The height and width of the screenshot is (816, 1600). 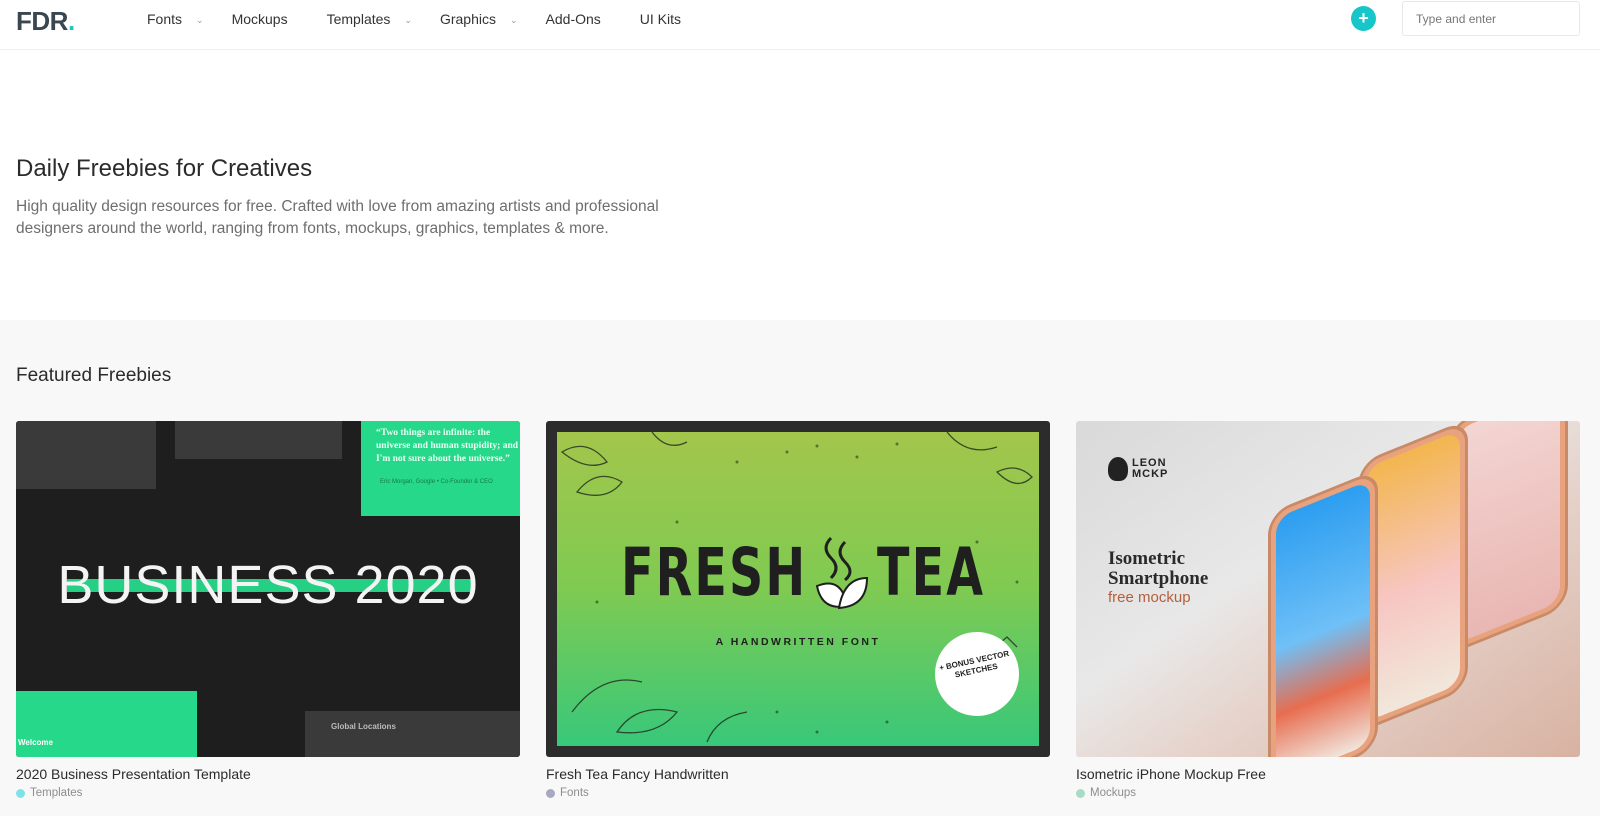 What do you see at coordinates (1118, 469) in the screenshot?
I see `lion-logo-icon` at bounding box center [1118, 469].